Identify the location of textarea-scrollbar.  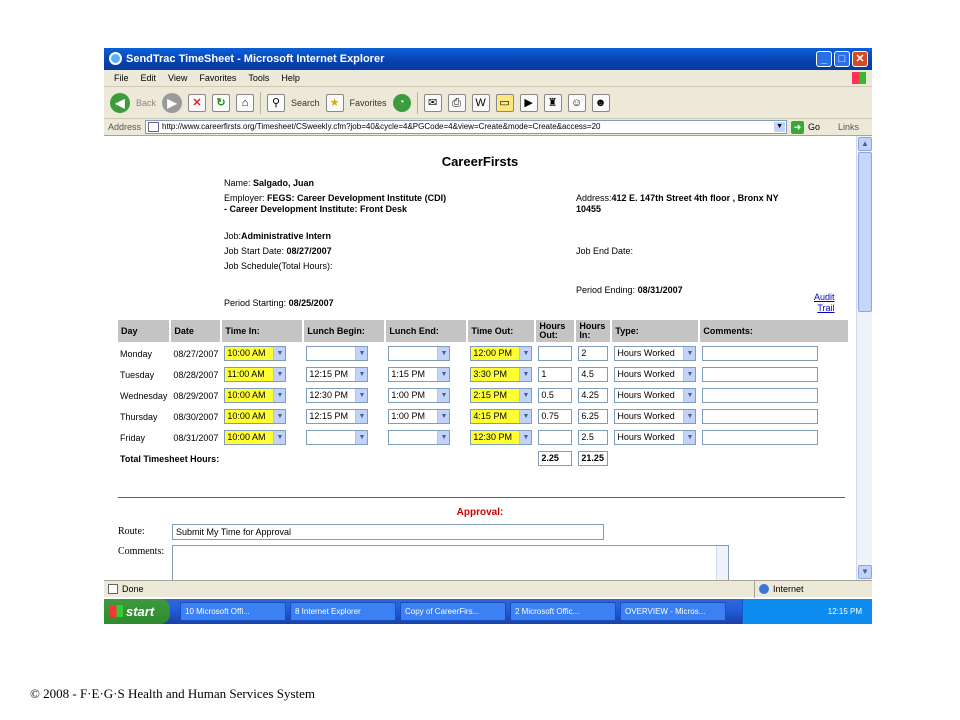
(722, 563).